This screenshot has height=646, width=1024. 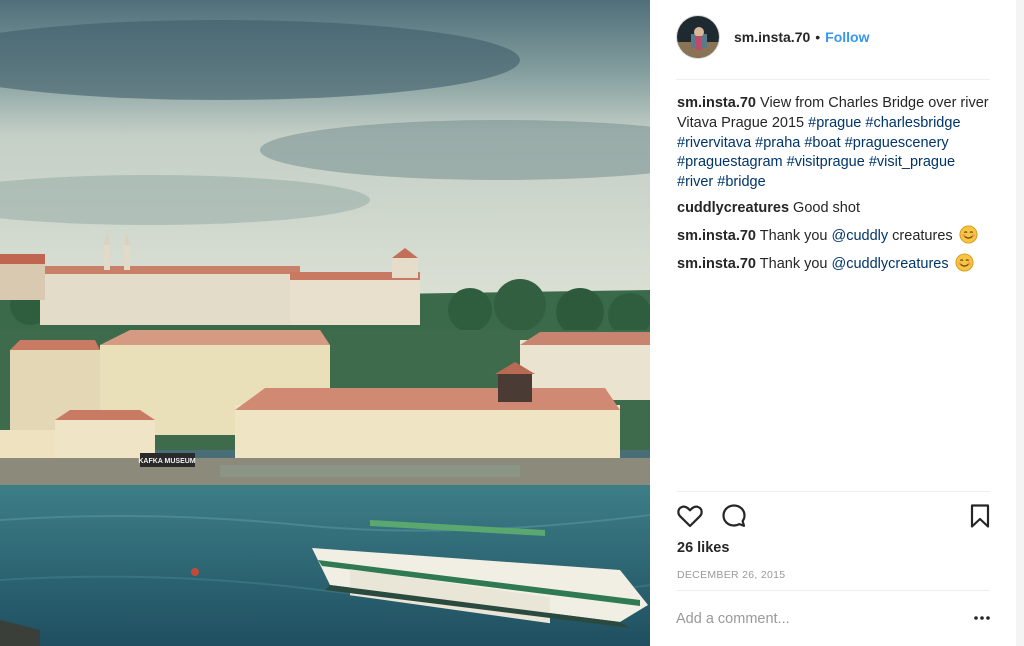 I want to click on hashtag-link: #rivervitava, so click(x=714, y=143).